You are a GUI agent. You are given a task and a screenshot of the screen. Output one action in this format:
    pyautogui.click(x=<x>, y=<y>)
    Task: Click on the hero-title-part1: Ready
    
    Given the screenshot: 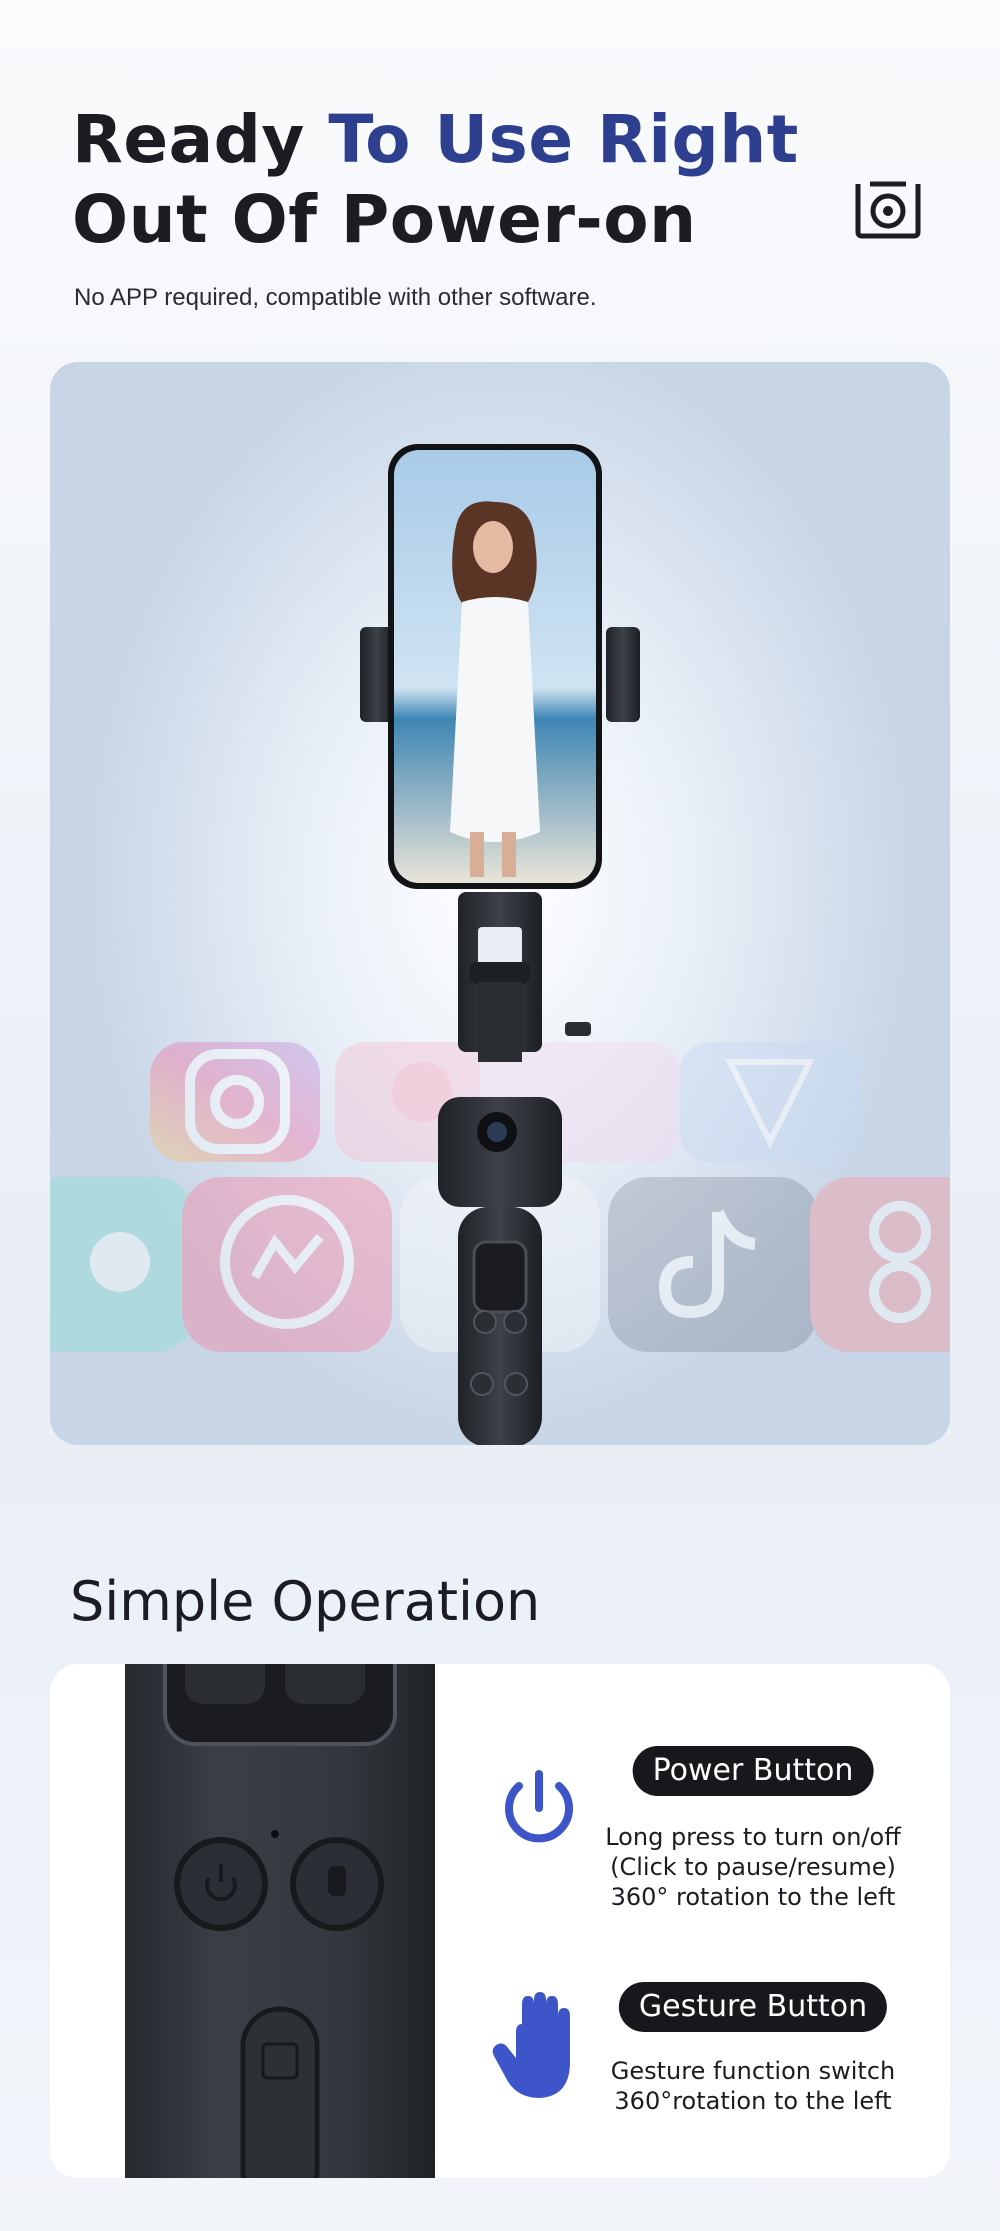 What is the action you would take?
    pyautogui.click(x=200, y=139)
    